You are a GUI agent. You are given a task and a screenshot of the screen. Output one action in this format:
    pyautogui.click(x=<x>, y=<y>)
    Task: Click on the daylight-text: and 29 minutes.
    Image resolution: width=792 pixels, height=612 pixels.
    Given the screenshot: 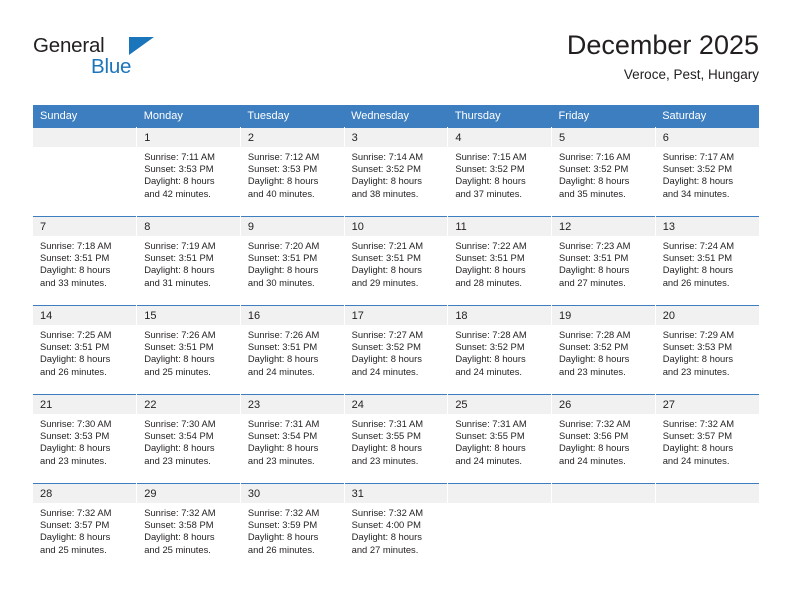 What is the action you would take?
    pyautogui.click(x=385, y=282)
    